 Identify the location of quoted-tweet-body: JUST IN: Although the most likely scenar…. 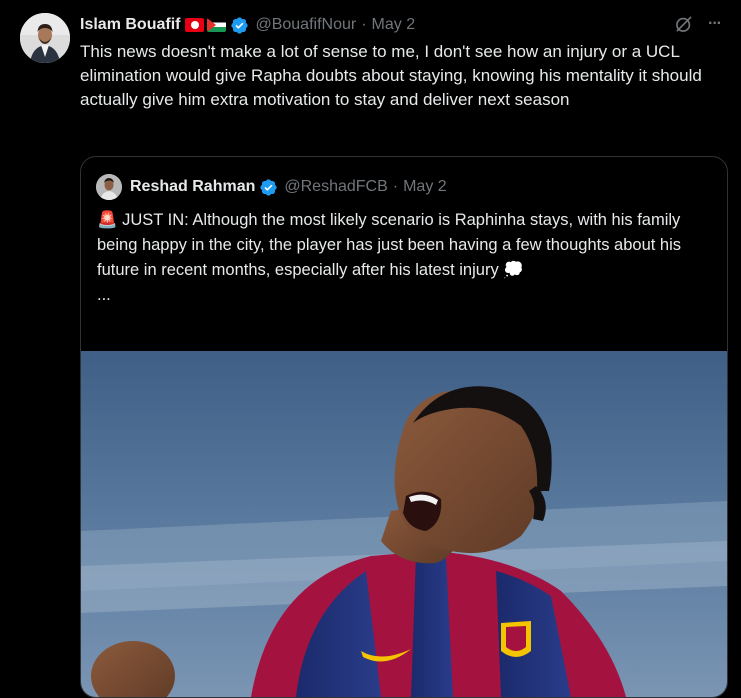
(389, 245).